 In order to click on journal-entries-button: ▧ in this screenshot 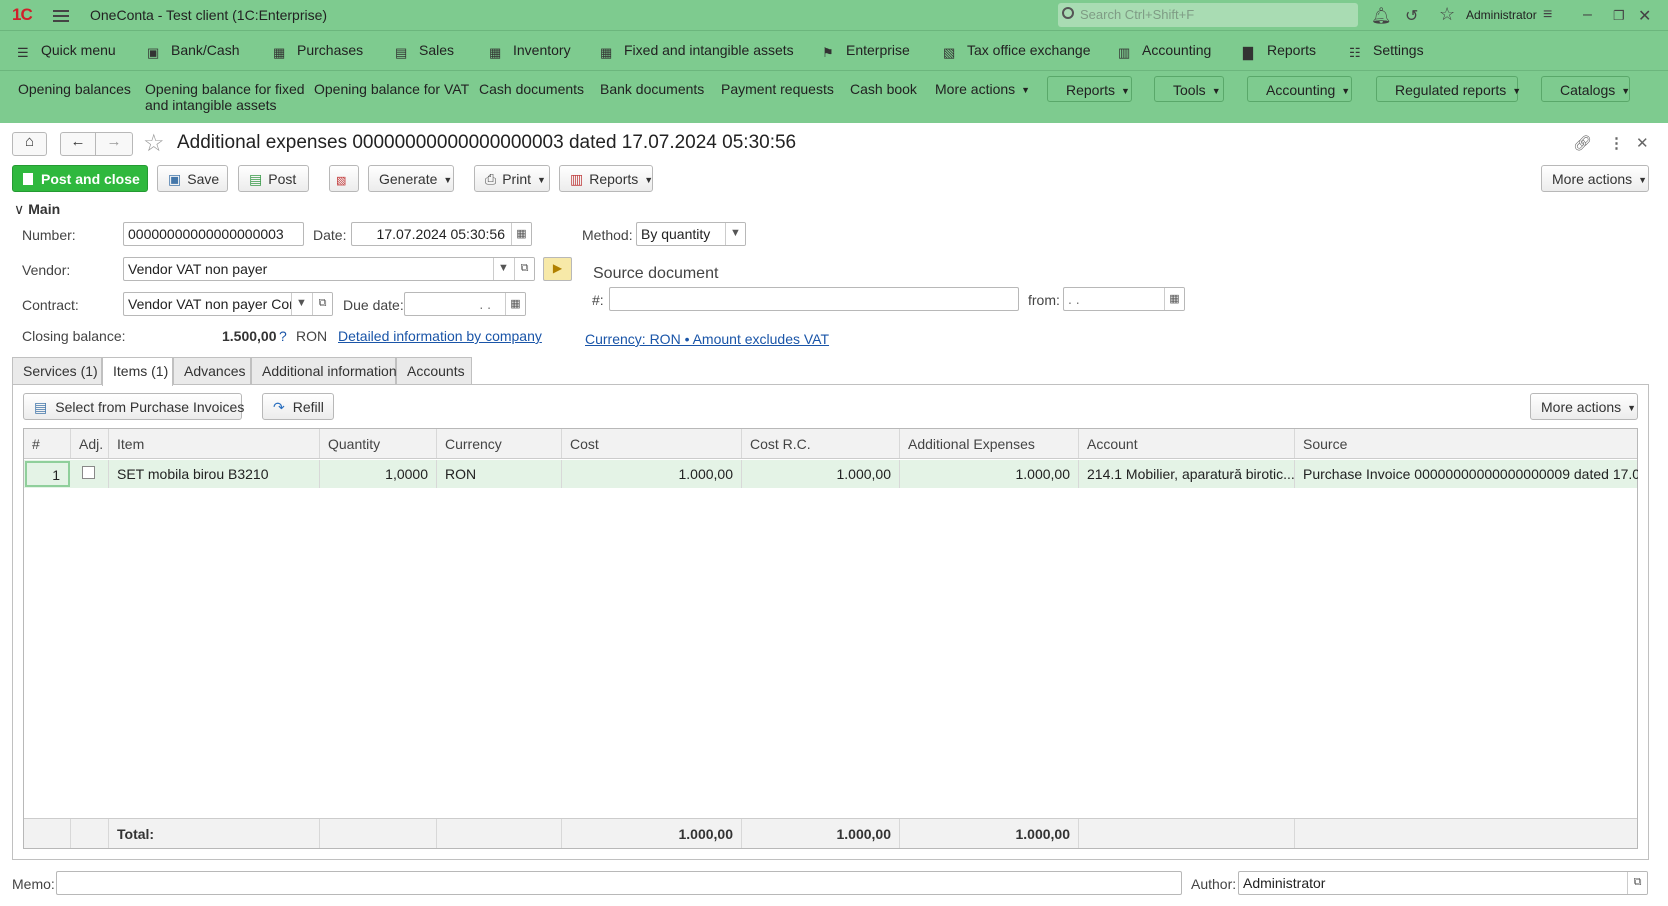, I will do `click(344, 178)`.